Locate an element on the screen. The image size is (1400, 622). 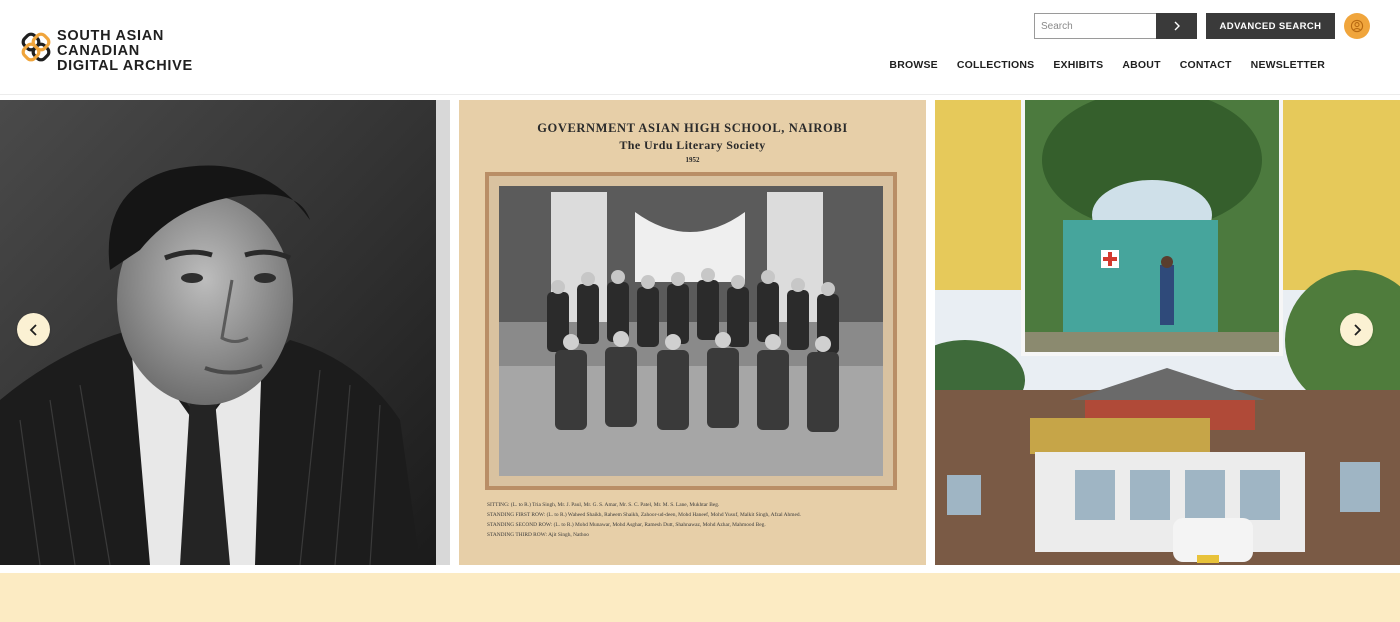
advanced-search-button: ADVANCED SEARCH is located at coordinates (1270, 26).